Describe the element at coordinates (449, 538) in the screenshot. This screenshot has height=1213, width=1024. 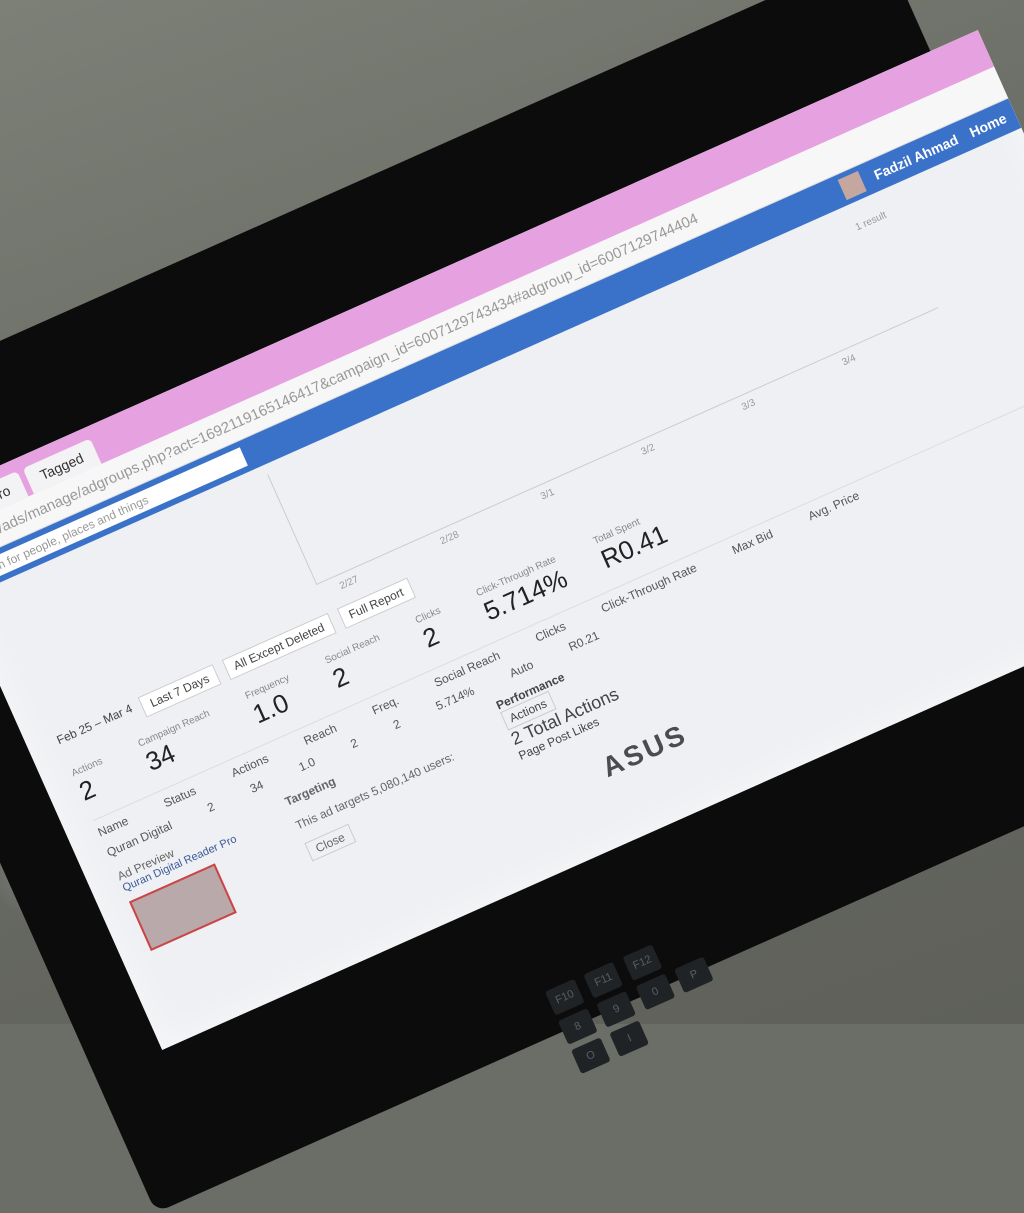
I see `chart-tick: 2/28` at that location.